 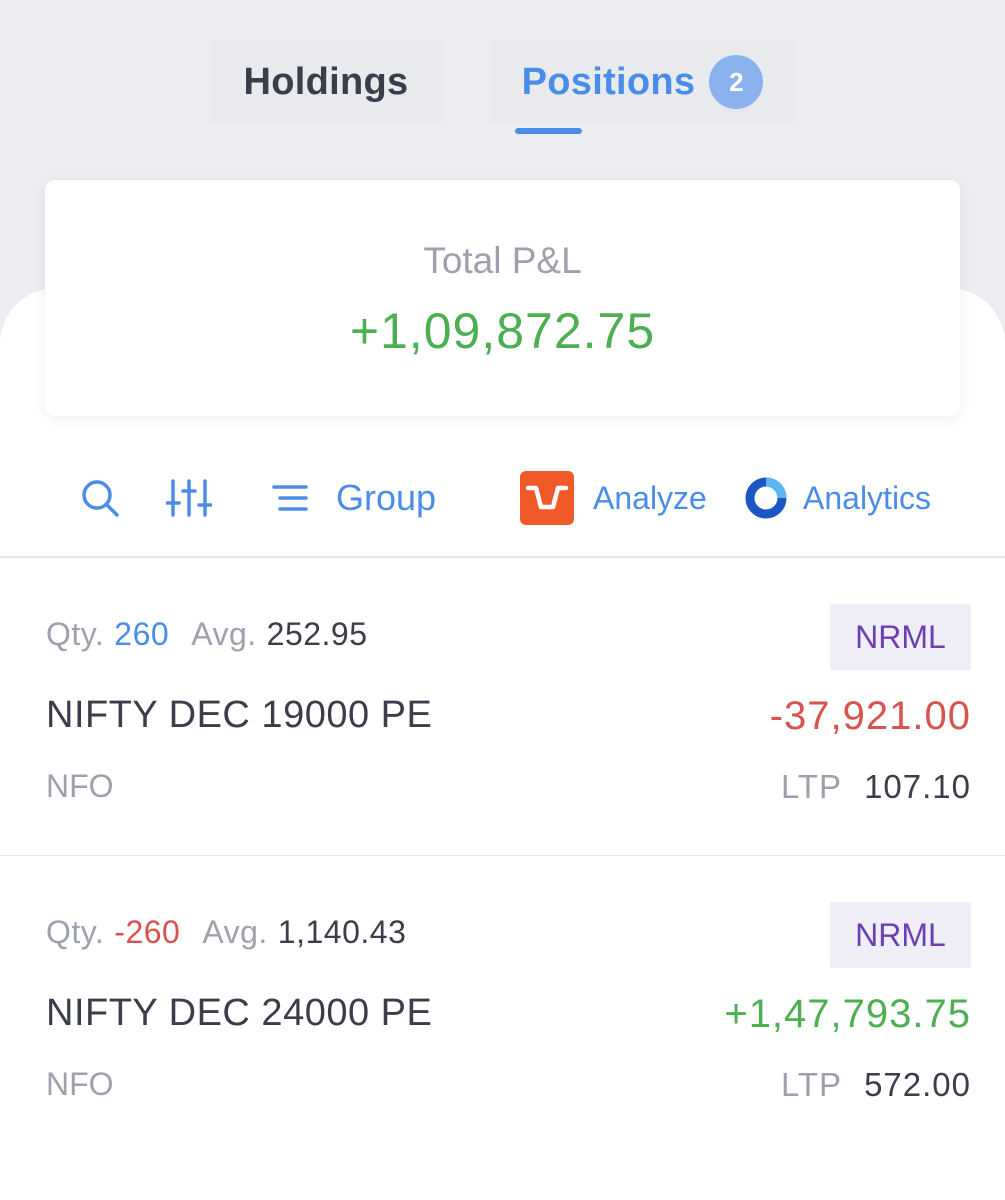 I want to click on total-pnl-value: +1,09,872.75, so click(x=502, y=331).